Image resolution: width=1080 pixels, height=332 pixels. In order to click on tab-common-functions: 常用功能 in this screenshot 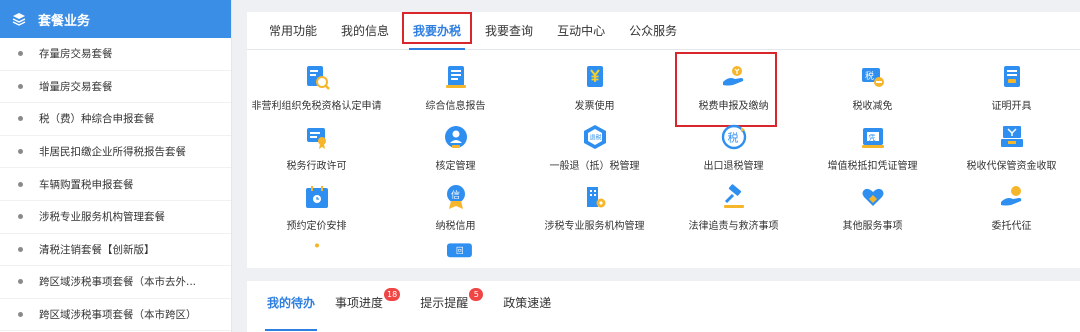, I will do `click(293, 30)`.